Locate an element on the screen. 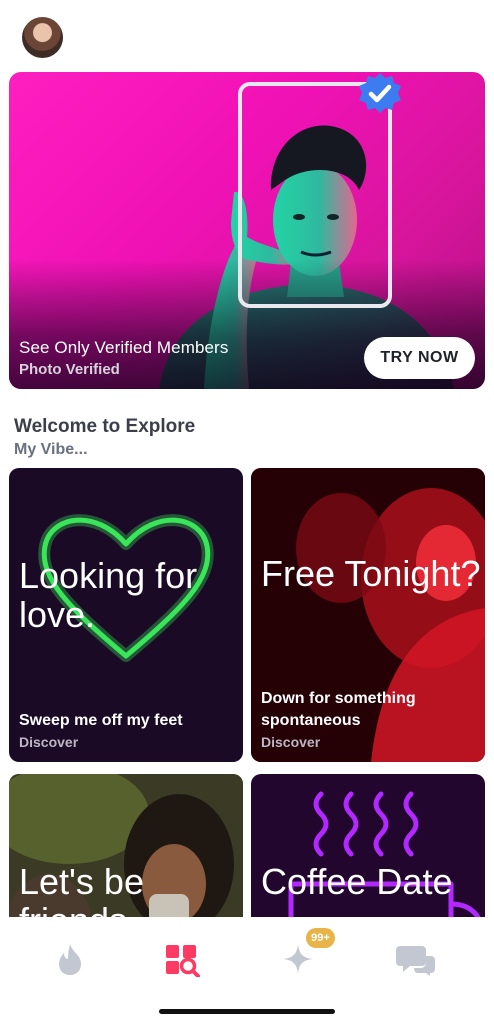 The width and height of the screenshot is (494, 1024). try-now-button: TRY NOW is located at coordinates (419, 358).